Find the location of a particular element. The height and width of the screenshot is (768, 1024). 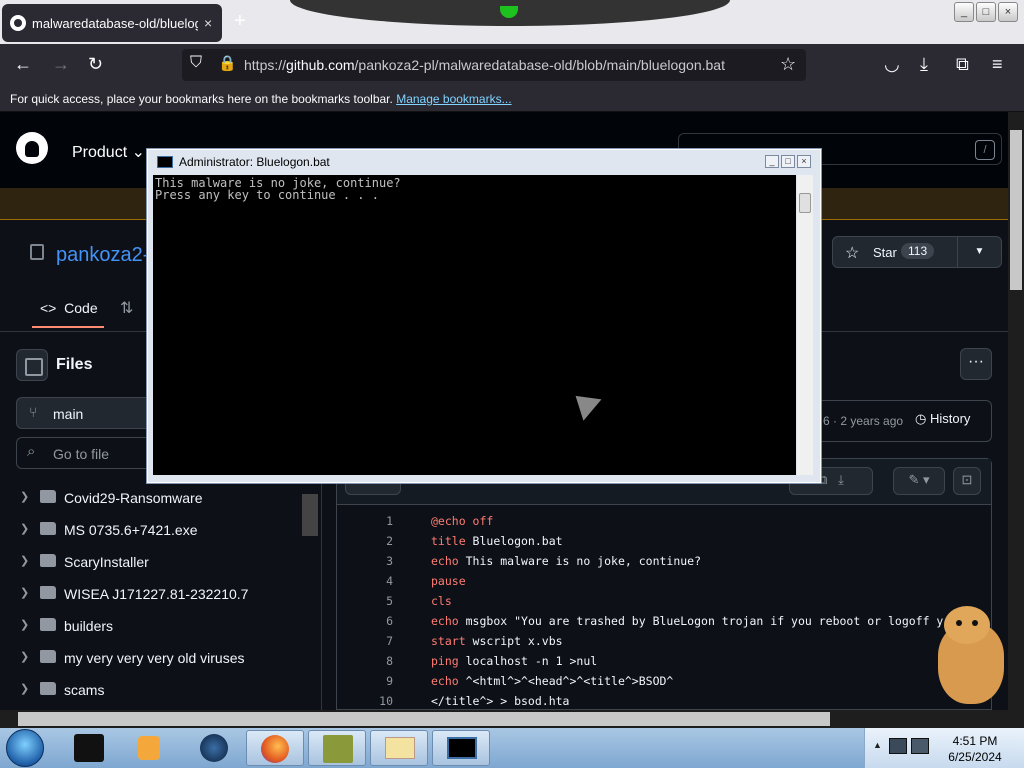

line-text: cls is located at coordinates (441, 601).